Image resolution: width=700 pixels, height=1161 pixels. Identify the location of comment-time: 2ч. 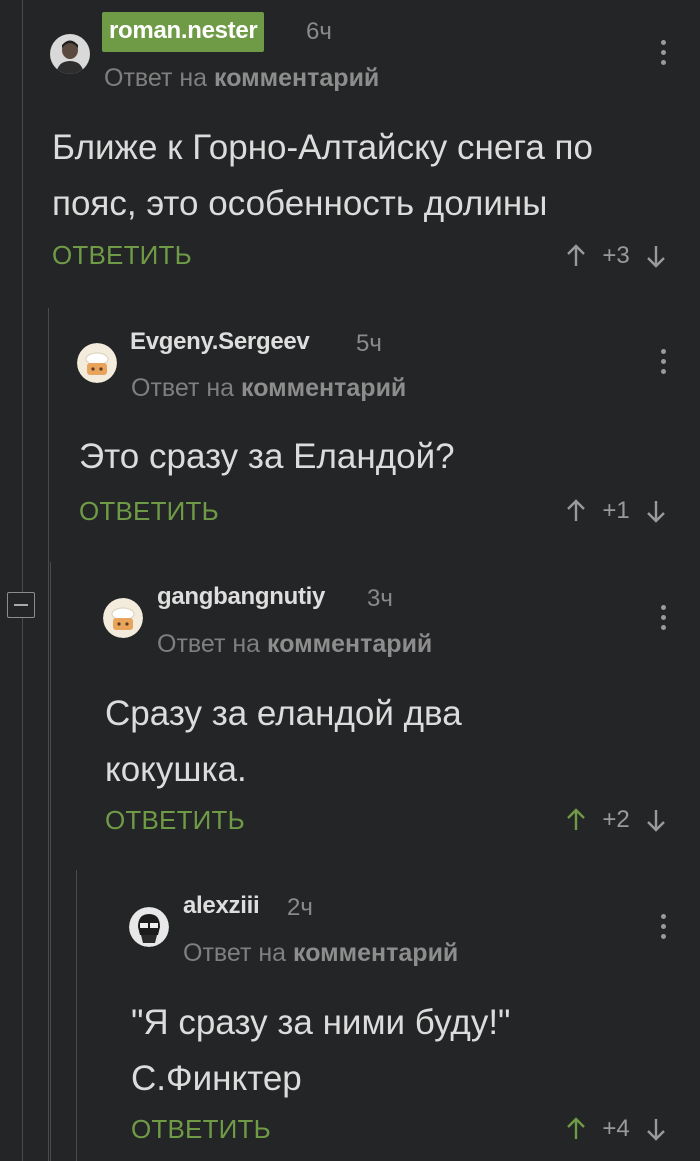
(300, 907).